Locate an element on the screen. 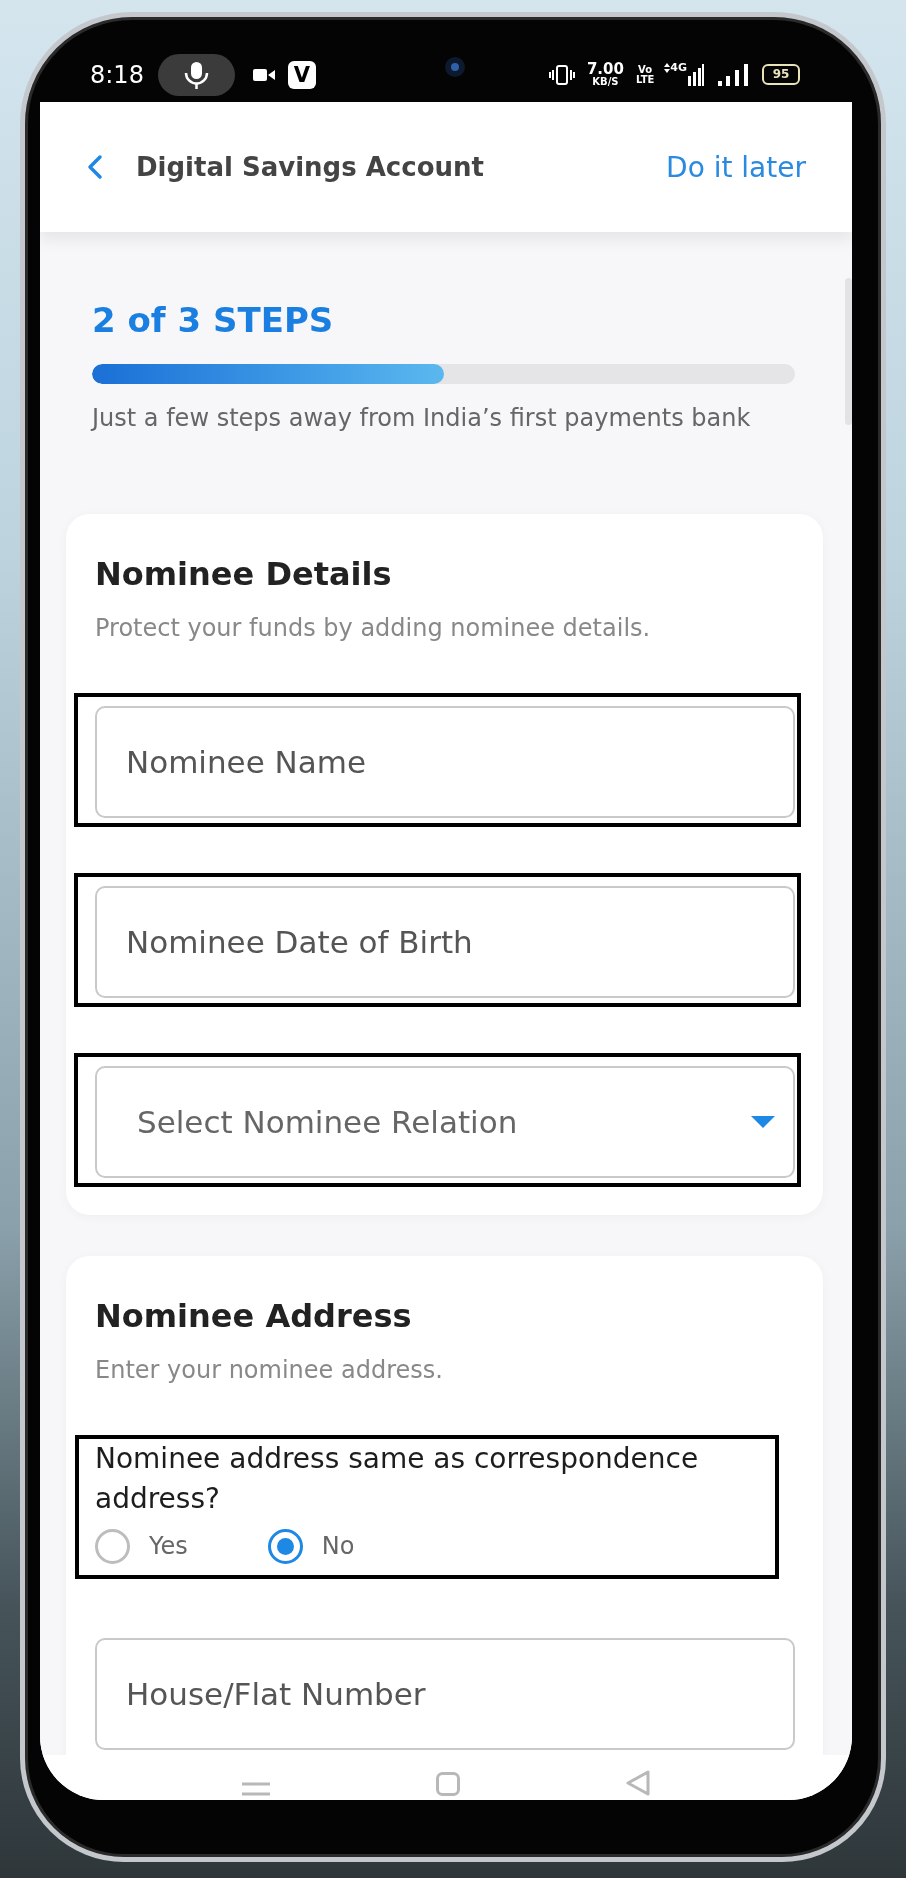 This screenshot has width=906, height=1878. dropdown-field: Select Nominee Relation is located at coordinates (445, 1122).